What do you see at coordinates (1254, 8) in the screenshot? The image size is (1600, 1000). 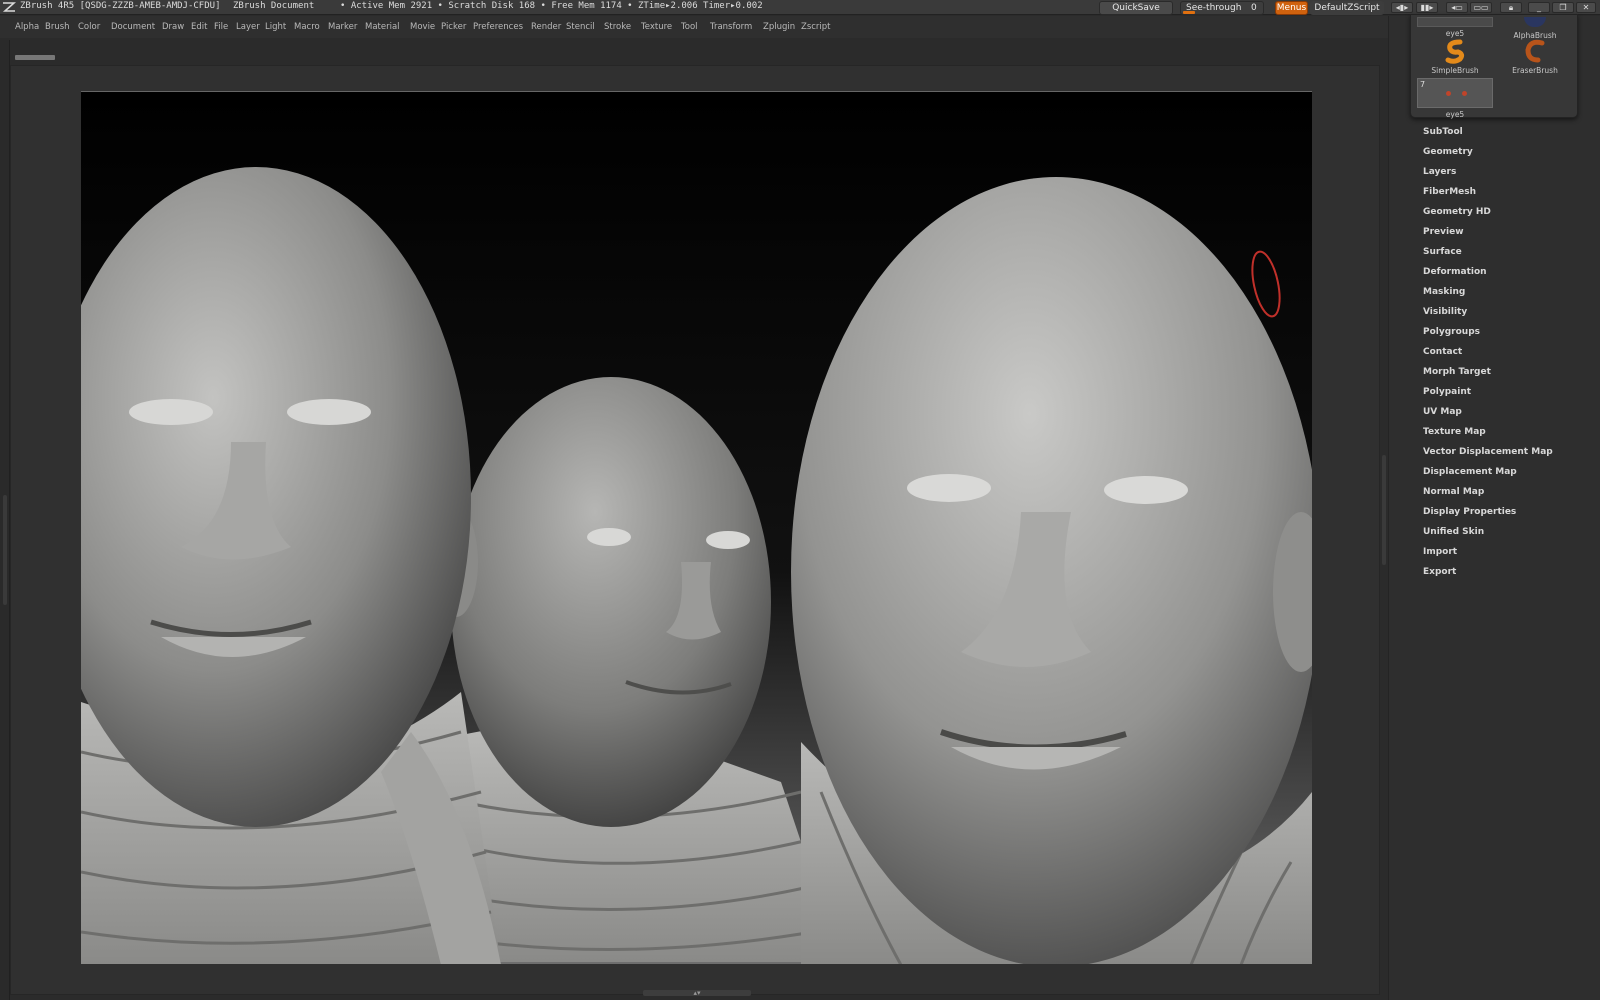 I see `see-through-value: 0` at bounding box center [1254, 8].